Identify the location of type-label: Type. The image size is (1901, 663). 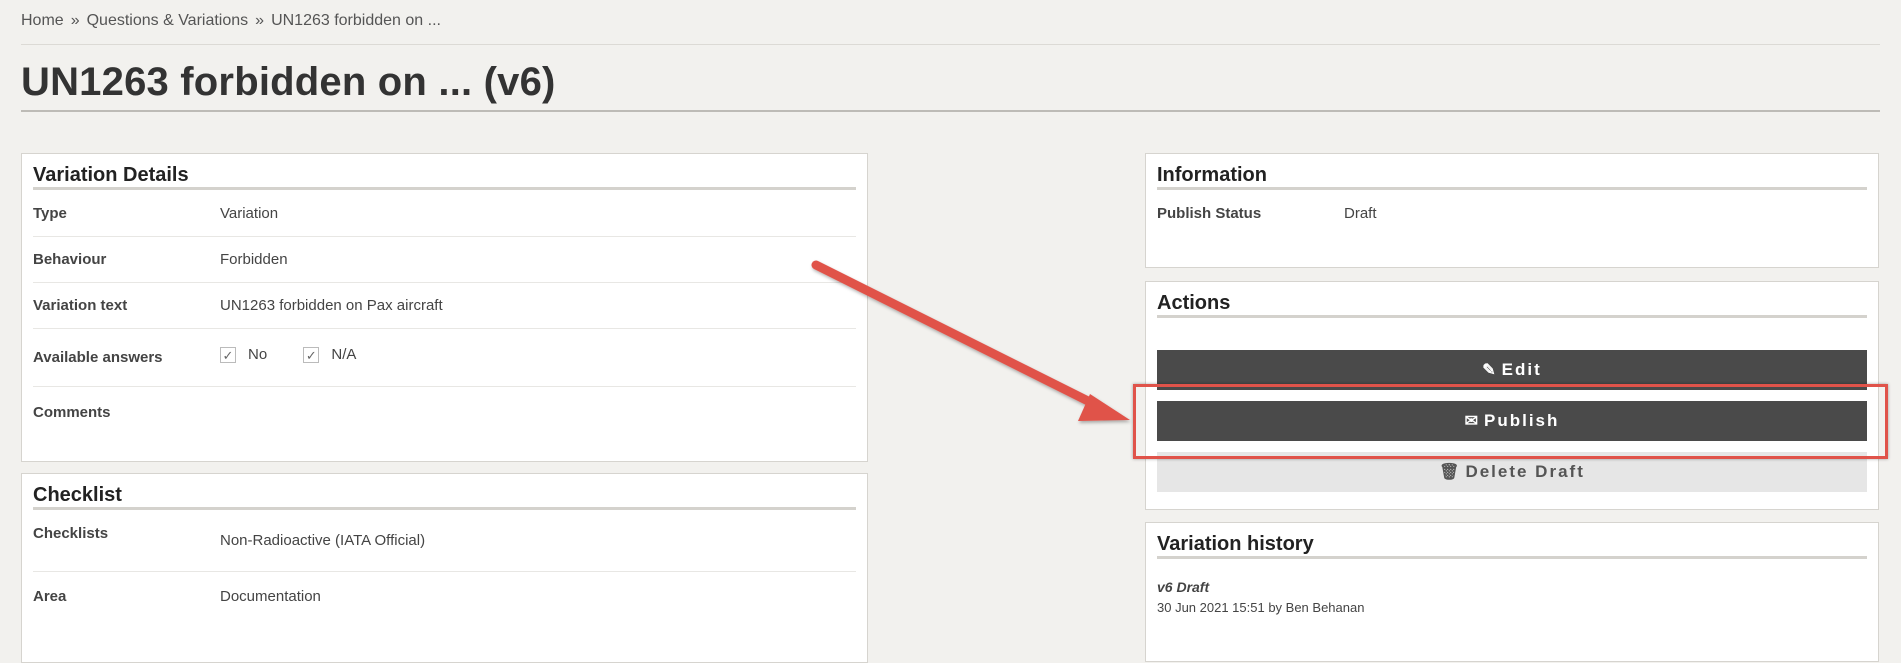
(50, 213).